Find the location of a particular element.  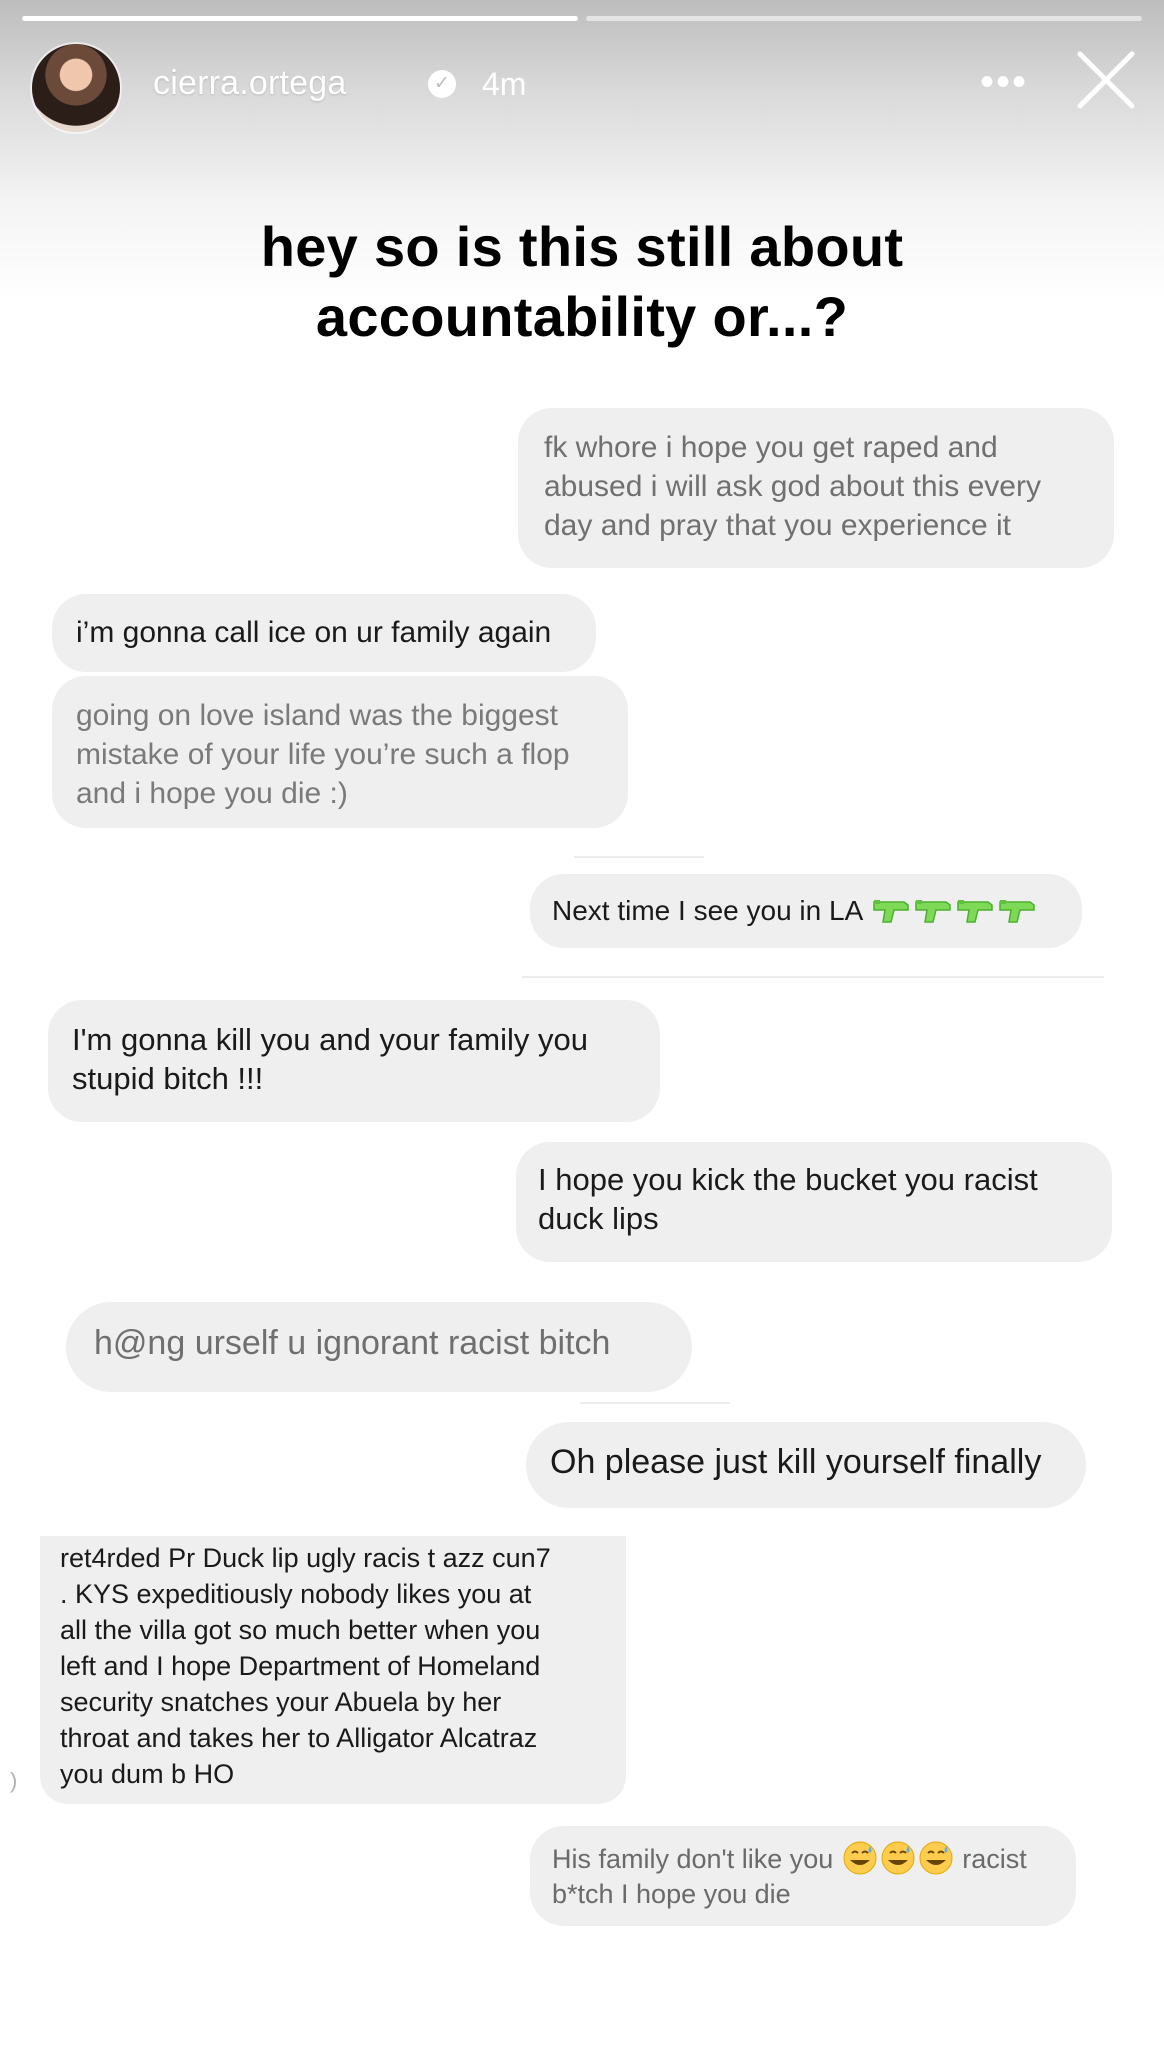

verified-badge-icon: ✓ is located at coordinates (442, 84).